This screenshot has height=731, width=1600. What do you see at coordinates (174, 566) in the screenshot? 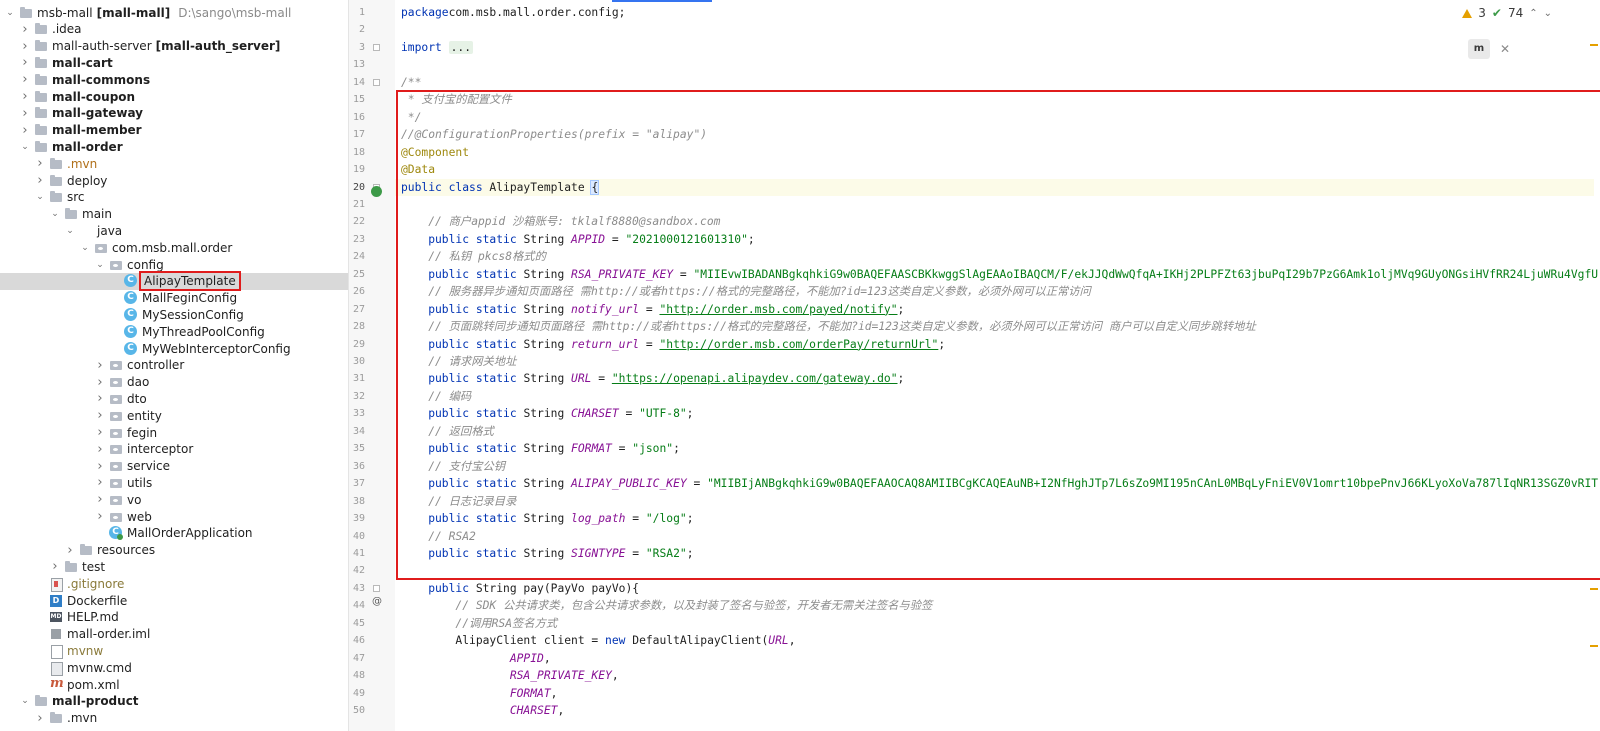
I see `tree-item: › test` at bounding box center [174, 566].